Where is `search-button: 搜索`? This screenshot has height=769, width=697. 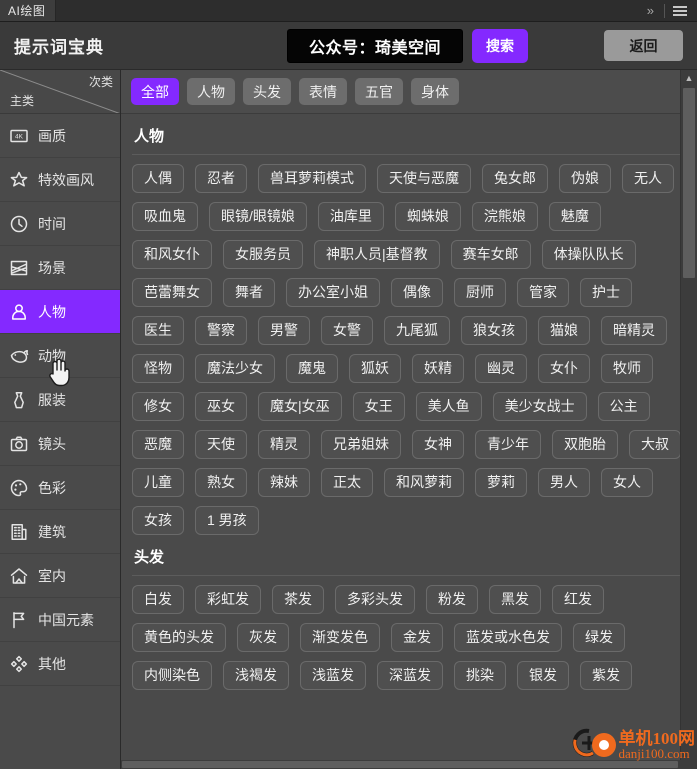
search-button: 搜索 is located at coordinates (500, 46).